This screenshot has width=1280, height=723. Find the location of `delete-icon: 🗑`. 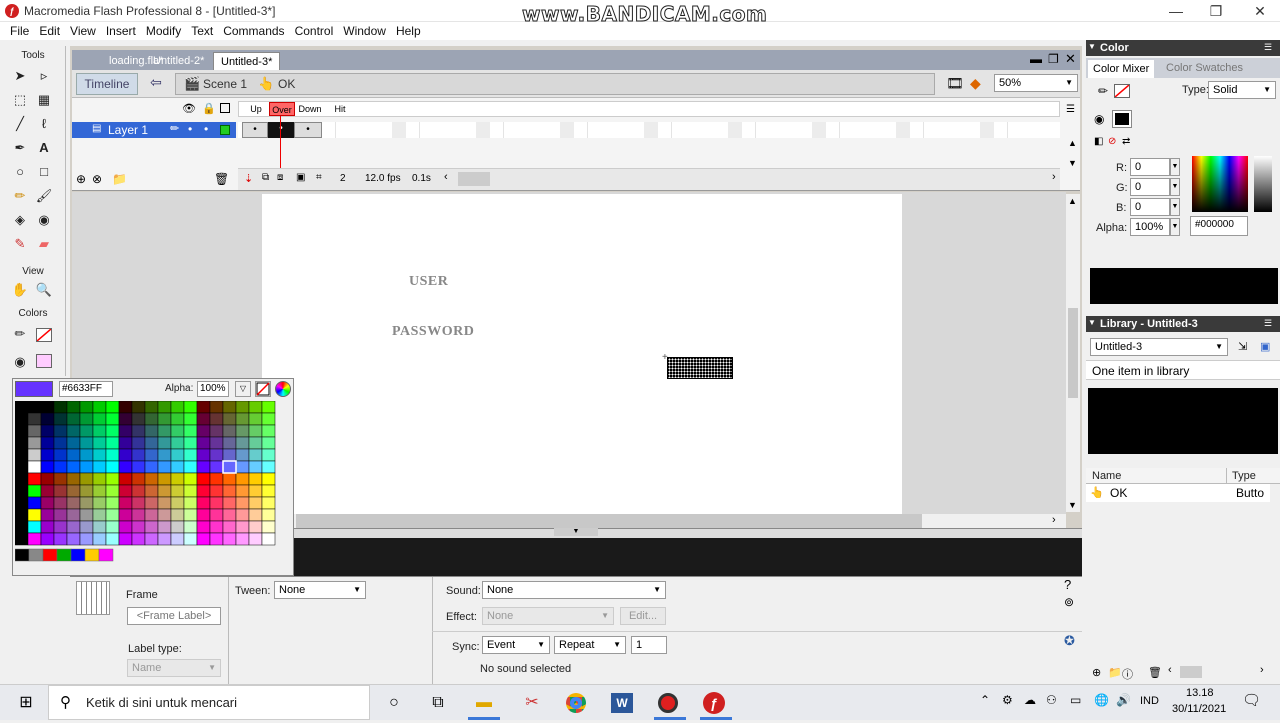

delete-icon: 🗑 is located at coordinates (1155, 672).